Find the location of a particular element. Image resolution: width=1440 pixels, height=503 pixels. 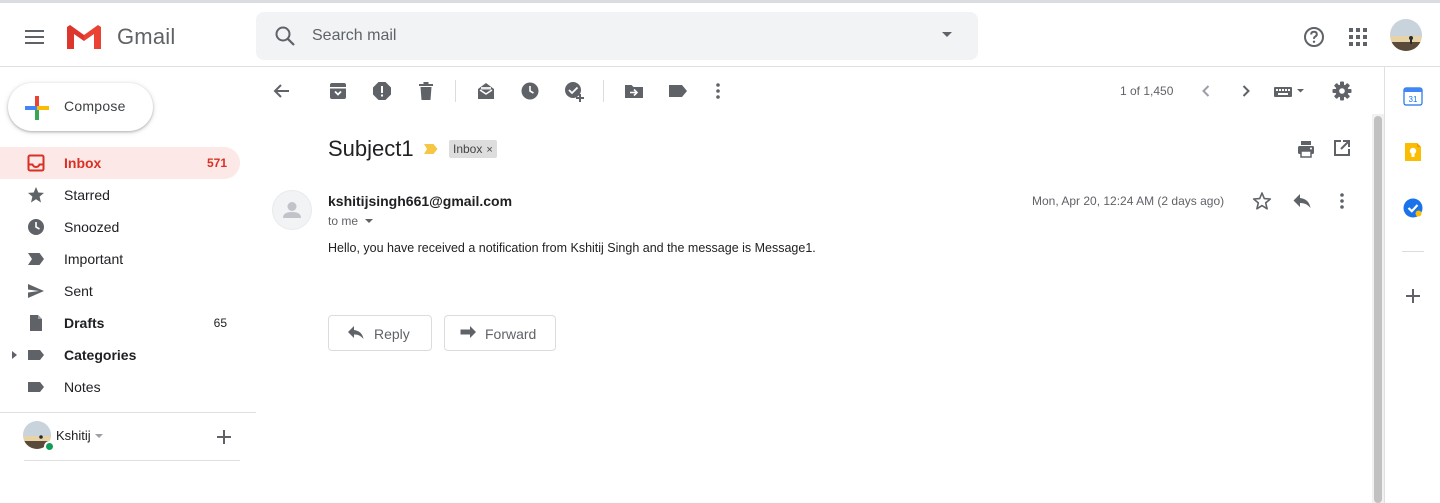

gmail-logo-icon is located at coordinates (84, 37).